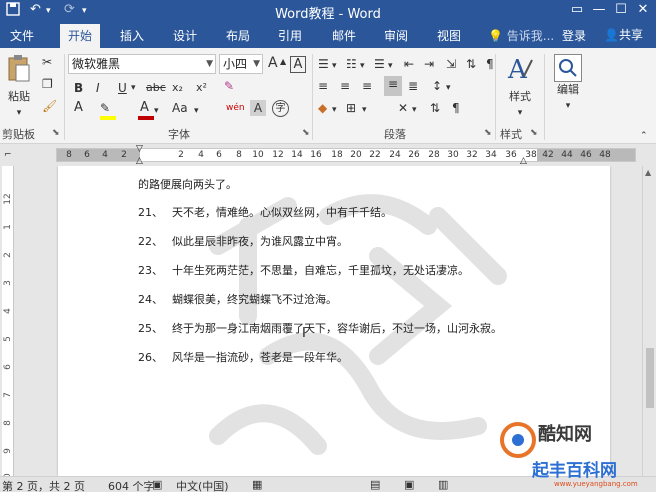 The width and height of the screenshot is (656, 492). What do you see at coordinates (273, 63) in the screenshot?
I see `grow-font-button: A` at bounding box center [273, 63].